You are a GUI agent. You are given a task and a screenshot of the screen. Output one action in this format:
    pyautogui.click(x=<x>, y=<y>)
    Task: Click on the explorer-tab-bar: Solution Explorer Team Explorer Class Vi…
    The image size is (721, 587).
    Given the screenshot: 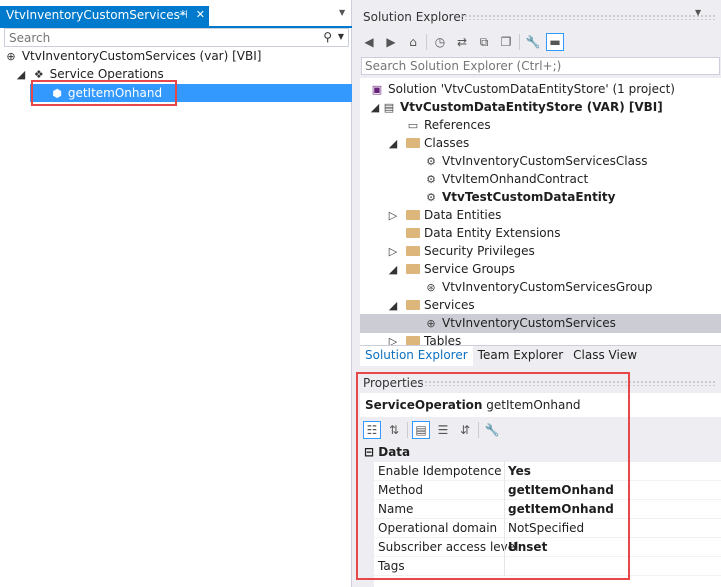 What is the action you would take?
    pyautogui.click(x=540, y=355)
    